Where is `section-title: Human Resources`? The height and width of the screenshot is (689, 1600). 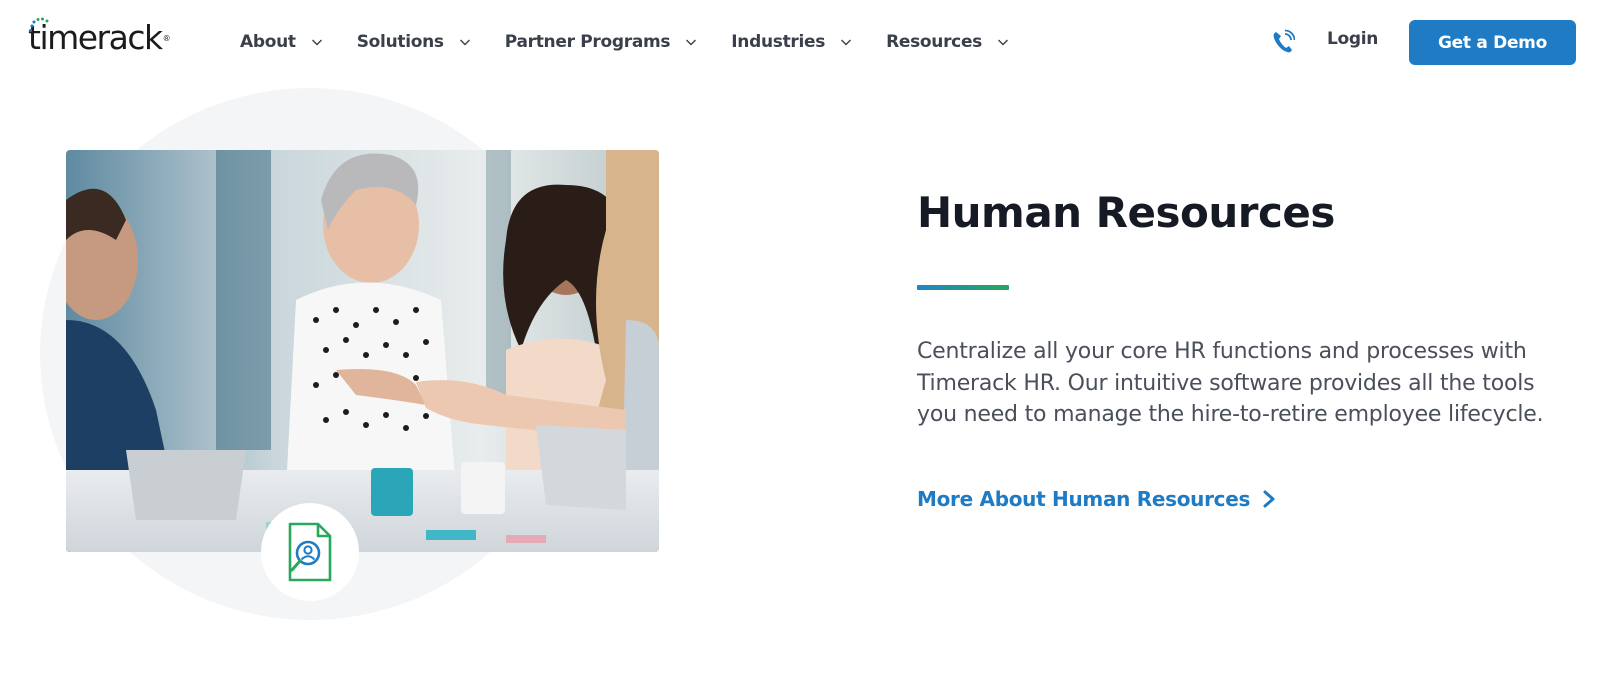 section-title: Human Resources is located at coordinates (1126, 212).